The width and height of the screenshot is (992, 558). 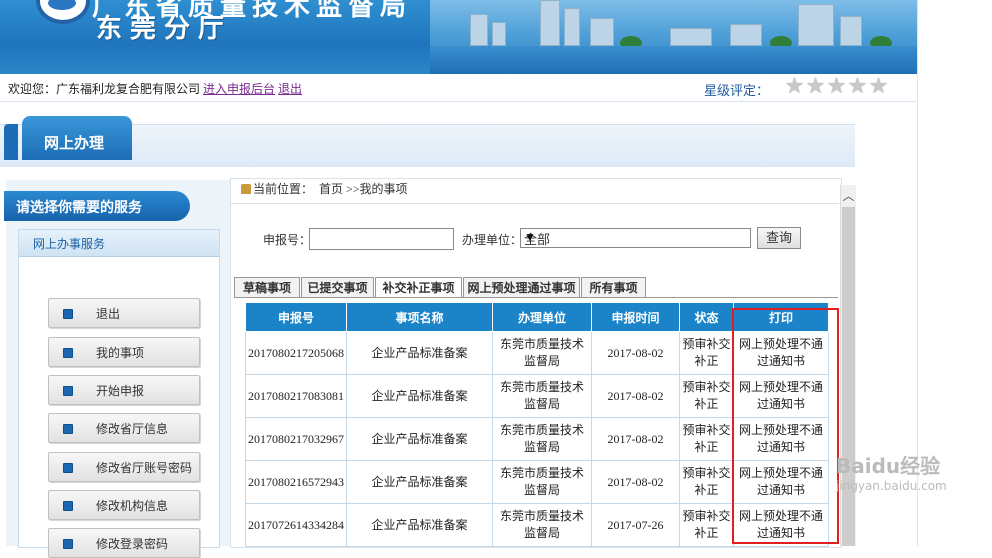 What do you see at coordinates (635, 525) in the screenshot?
I see `date-cell: 2017-07-26` at bounding box center [635, 525].